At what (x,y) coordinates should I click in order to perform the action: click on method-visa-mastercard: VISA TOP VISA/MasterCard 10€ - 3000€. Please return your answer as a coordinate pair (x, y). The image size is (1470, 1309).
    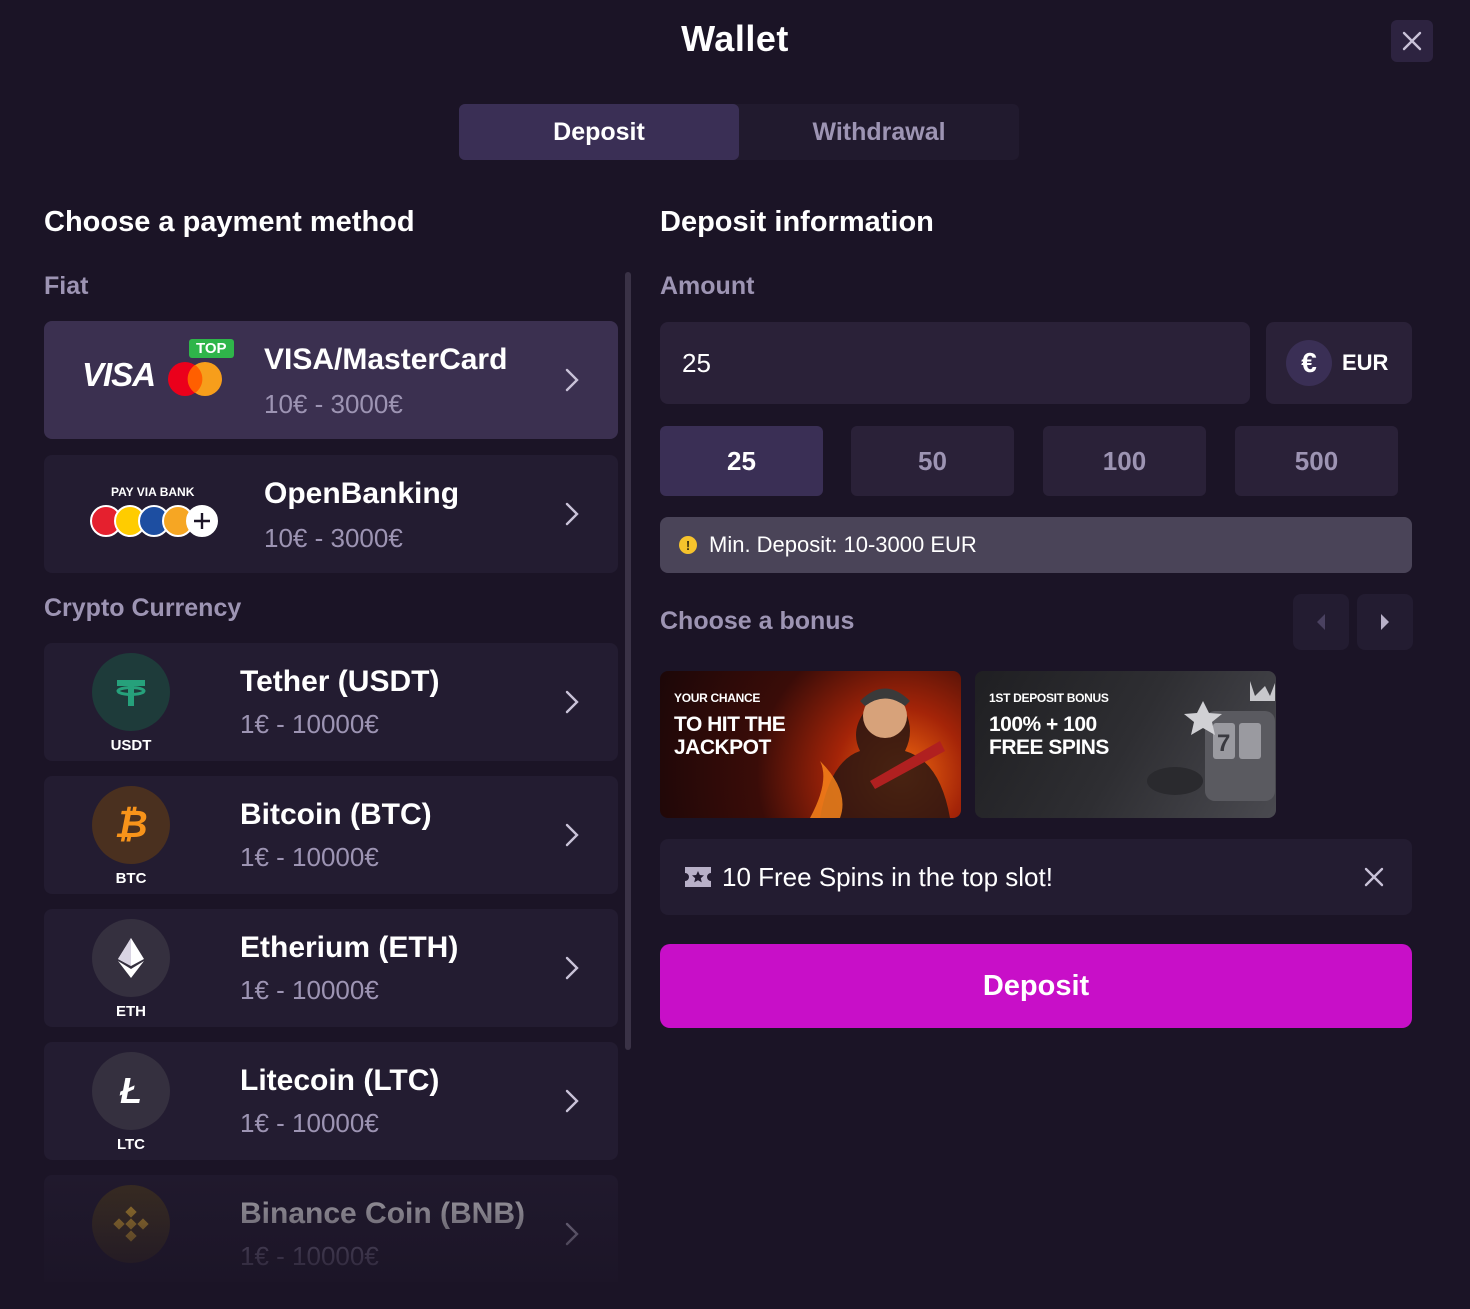
    Looking at the image, I should click on (331, 380).